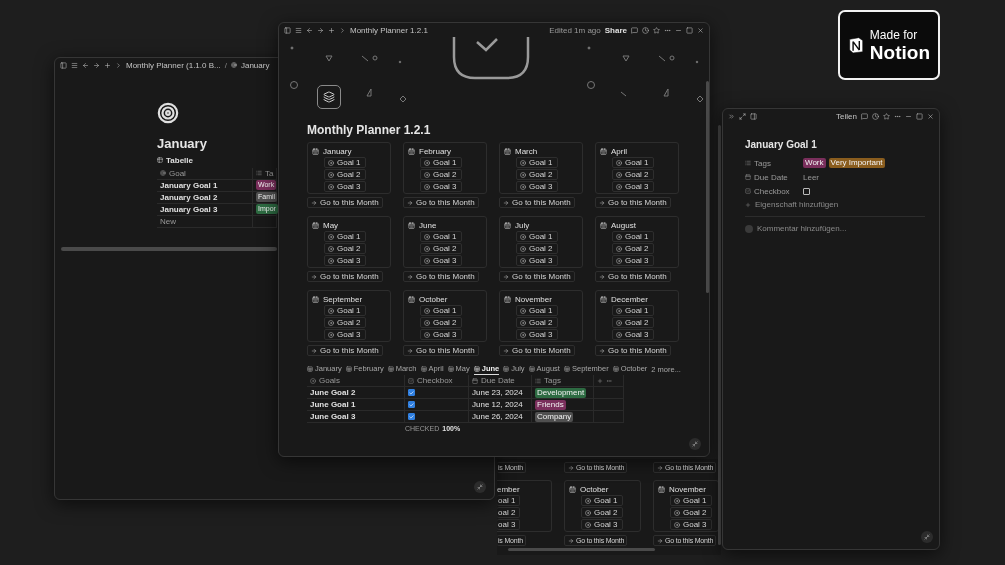  I want to click on sidebar-icon, so click(287, 30).